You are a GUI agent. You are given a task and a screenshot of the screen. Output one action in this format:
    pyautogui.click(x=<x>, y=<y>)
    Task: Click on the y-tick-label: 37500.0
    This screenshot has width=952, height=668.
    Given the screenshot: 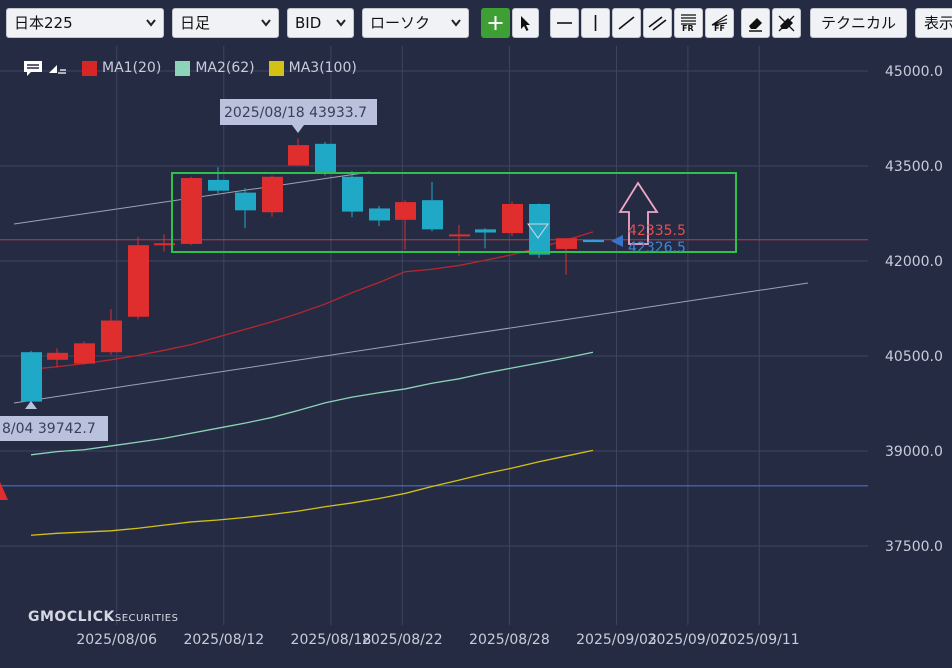 What is the action you would take?
    pyautogui.click(x=914, y=547)
    